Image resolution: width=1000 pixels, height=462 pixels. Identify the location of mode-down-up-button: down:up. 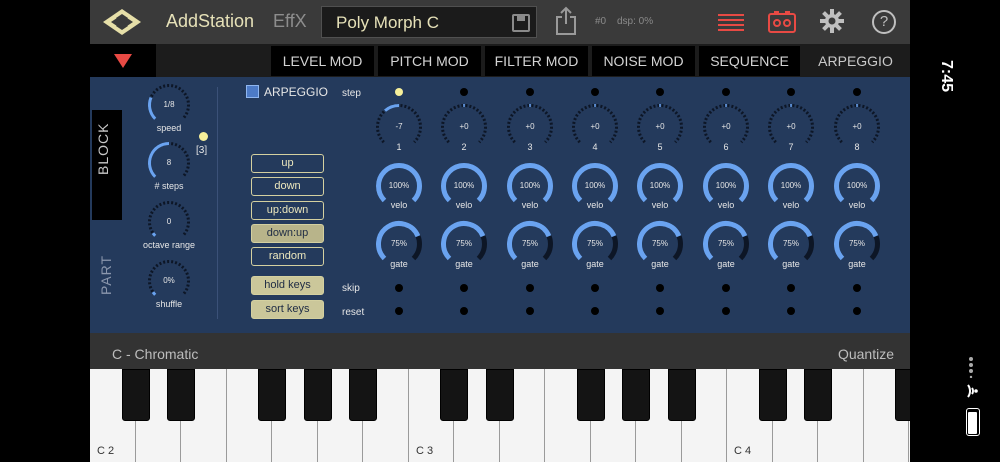
(287, 233).